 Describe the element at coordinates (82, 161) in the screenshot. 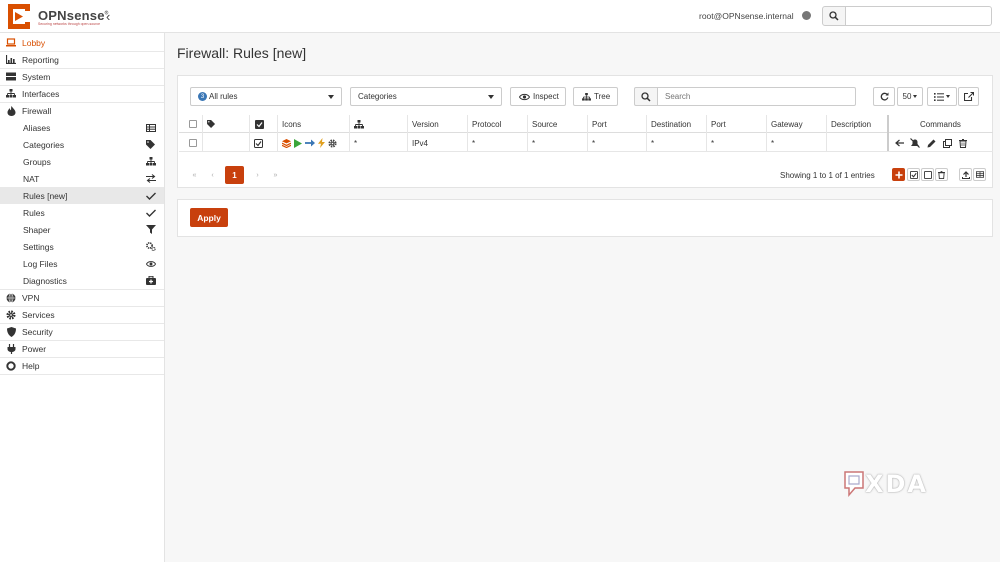

I see `sidebar-item-groups: Groups` at that location.